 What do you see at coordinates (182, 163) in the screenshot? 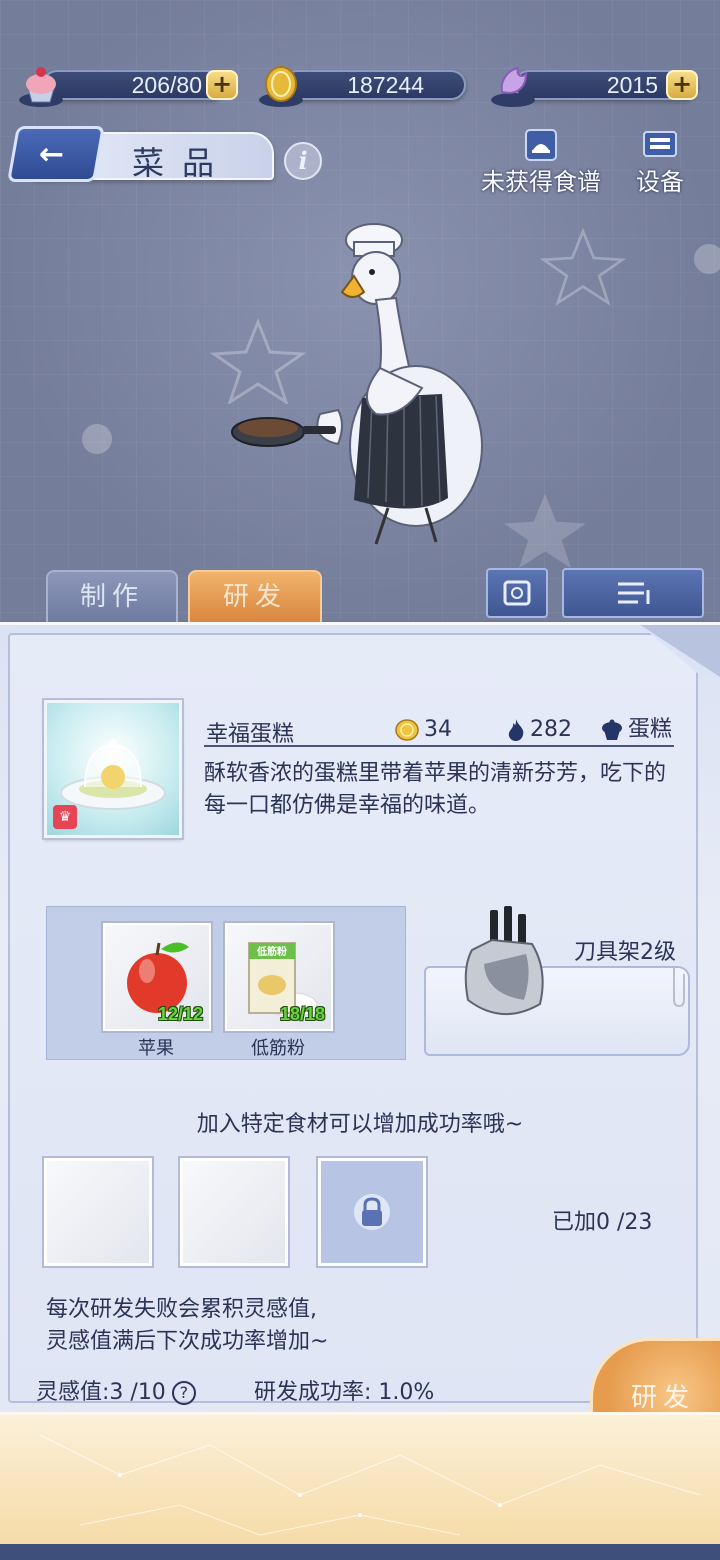
I see `page-title: 菜品` at bounding box center [182, 163].